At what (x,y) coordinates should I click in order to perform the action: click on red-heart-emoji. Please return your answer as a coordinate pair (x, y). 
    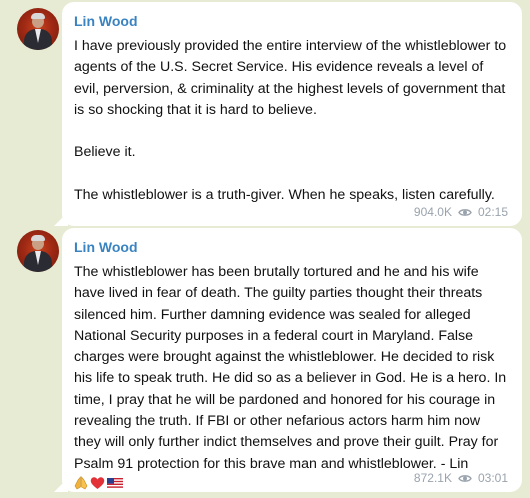
    Looking at the image, I should click on (97, 483).